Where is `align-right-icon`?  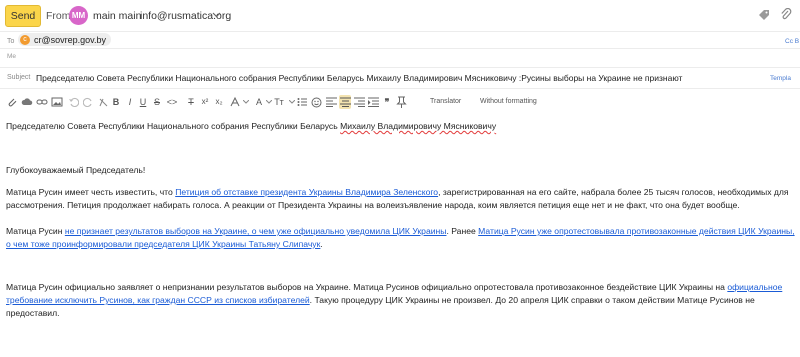 align-right-icon is located at coordinates (359, 102).